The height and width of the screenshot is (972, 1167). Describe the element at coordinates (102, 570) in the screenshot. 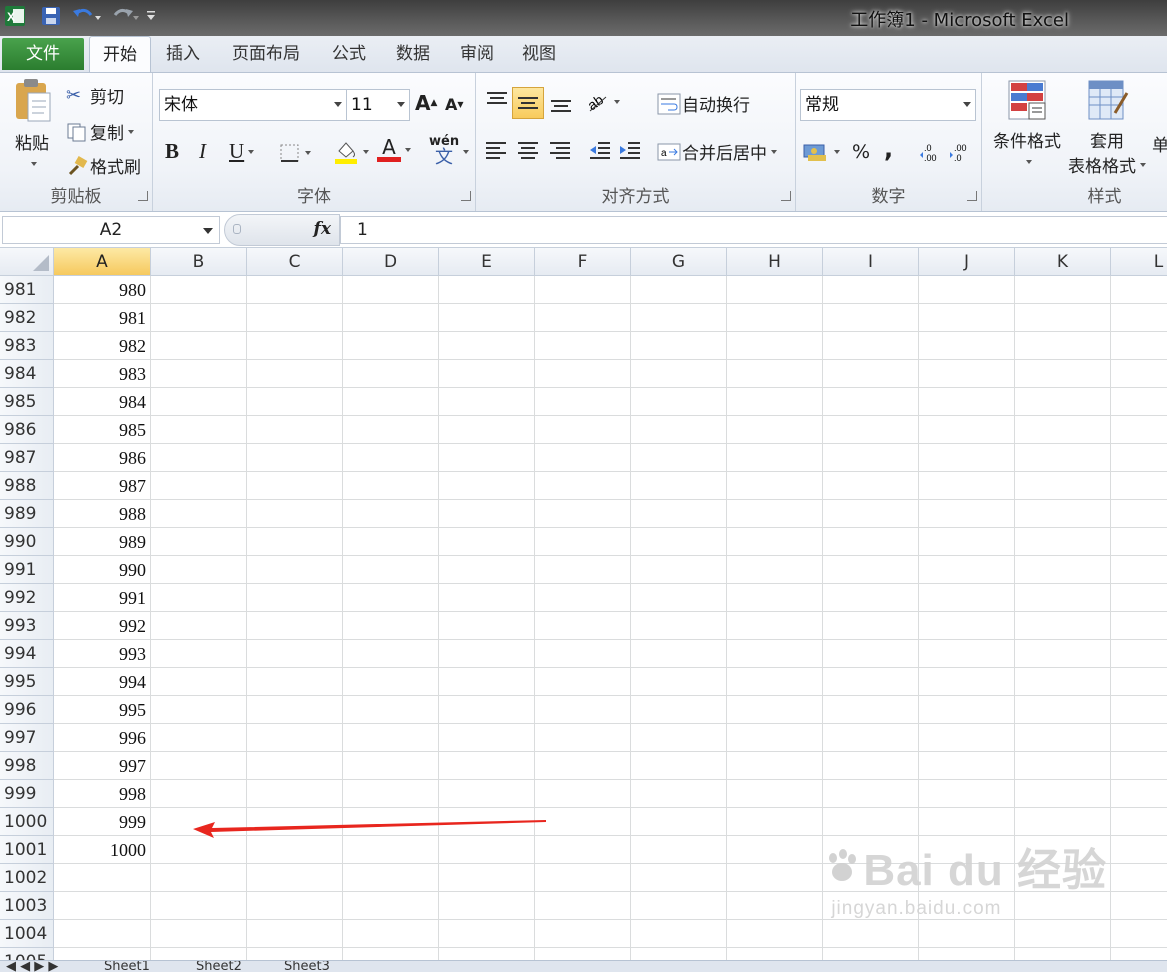

I see `cell-a: 990` at that location.